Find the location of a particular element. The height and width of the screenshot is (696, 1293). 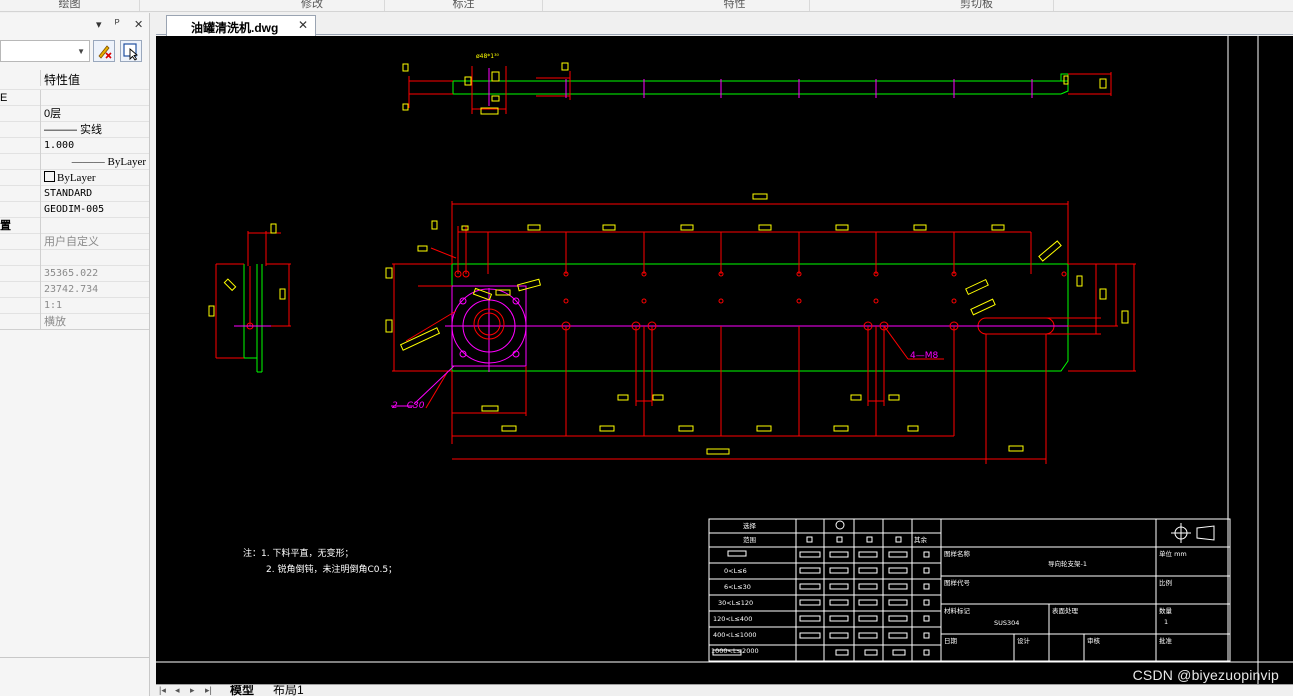

object-type-select: ▼ is located at coordinates (45, 51).